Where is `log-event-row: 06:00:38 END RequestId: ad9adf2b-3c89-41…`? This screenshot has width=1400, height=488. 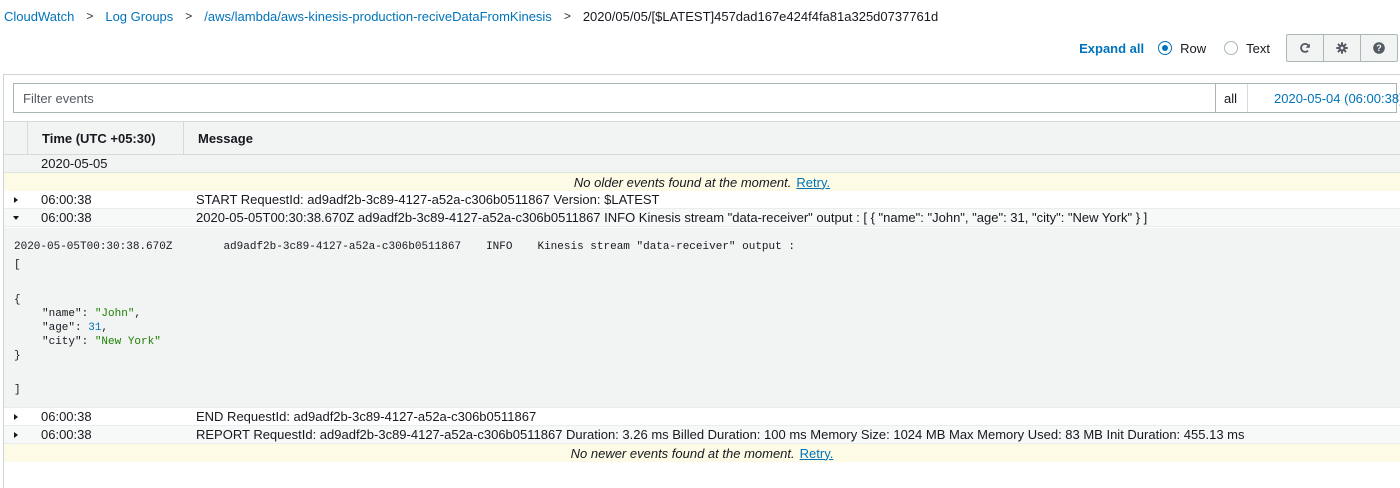 log-event-row: 06:00:38 END RequestId: ad9adf2b-3c89-41… is located at coordinates (702, 417).